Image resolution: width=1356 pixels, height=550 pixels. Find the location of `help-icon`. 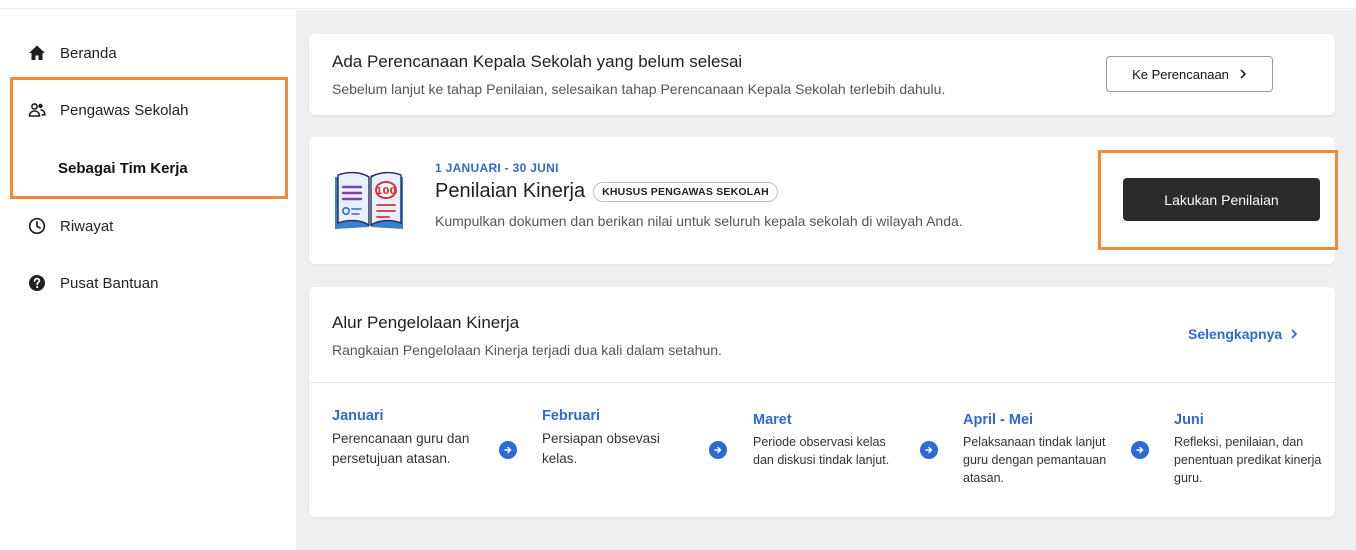

help-icon is located at coordinates (37, 283).